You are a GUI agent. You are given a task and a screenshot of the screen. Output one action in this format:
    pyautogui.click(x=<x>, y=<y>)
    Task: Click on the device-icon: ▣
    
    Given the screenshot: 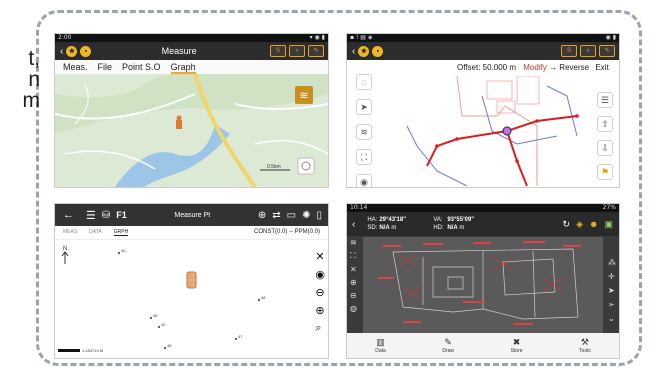 What is the action you would take?
    pyautogui.click(x=608, y=224)
    